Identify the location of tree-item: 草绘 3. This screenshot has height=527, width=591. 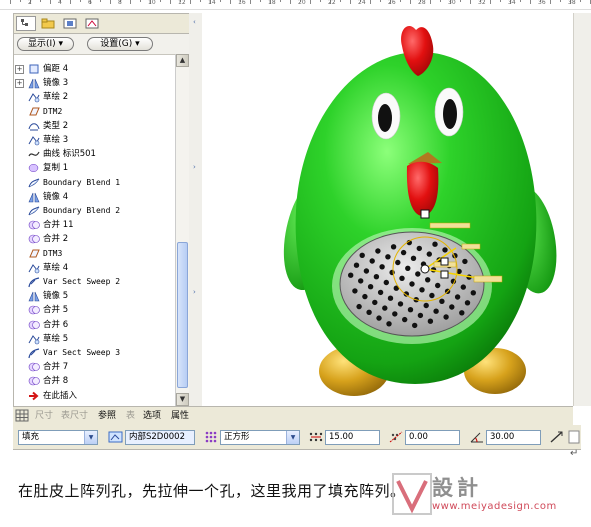
(94, 140).